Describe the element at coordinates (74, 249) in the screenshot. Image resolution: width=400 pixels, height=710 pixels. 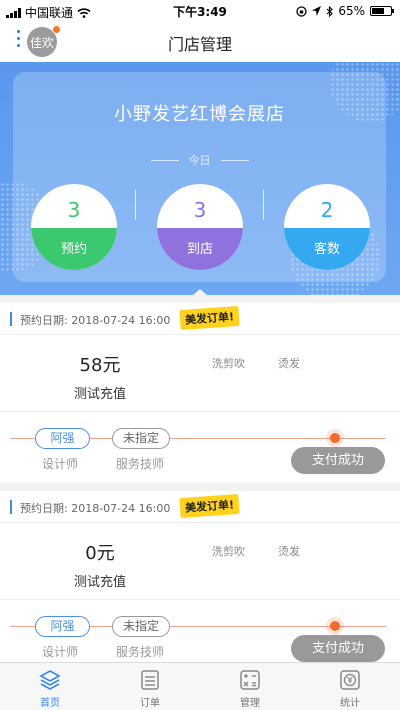
I see `stat-label: 预约` at that location.